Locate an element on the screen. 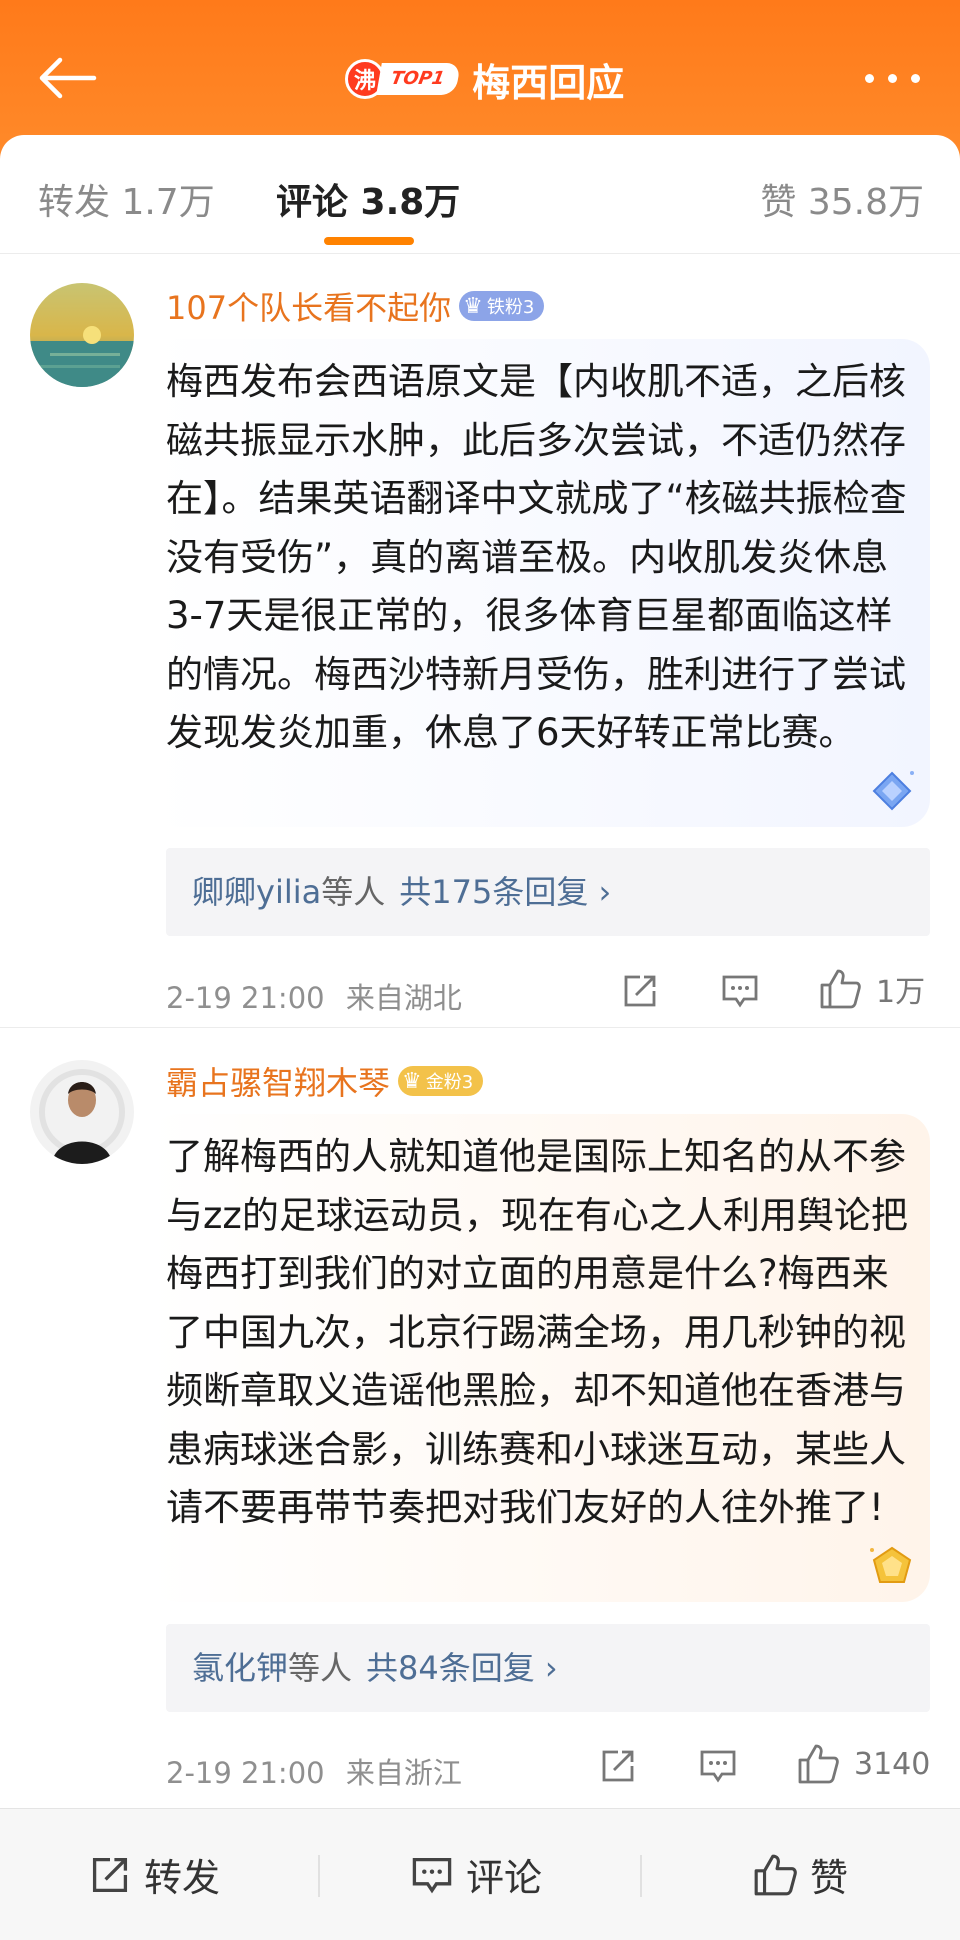 The image size is (960, 1940). reply-count-link: 共175条回复 › is located at coordinates (505, 892).